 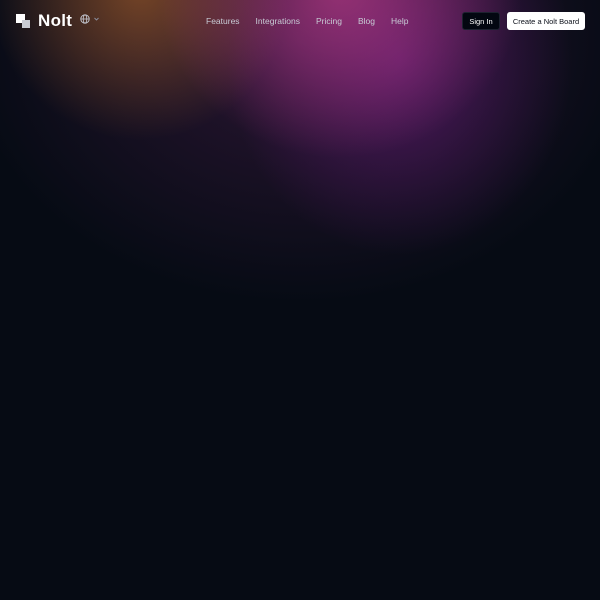 What do you see at coordinates (329, 21) in the screenshot?
I see `nav-link-pricing: Pricing` at bounding box center [329, 21].